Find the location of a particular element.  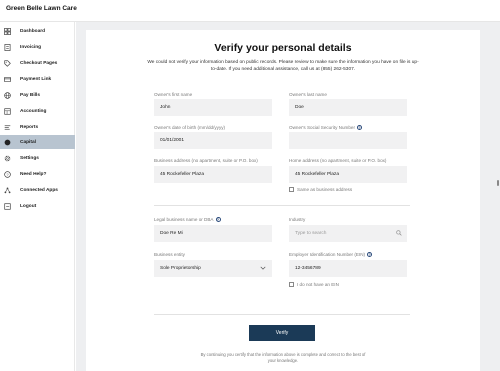

industry-label: Industry is located at coordinates (297, 219).